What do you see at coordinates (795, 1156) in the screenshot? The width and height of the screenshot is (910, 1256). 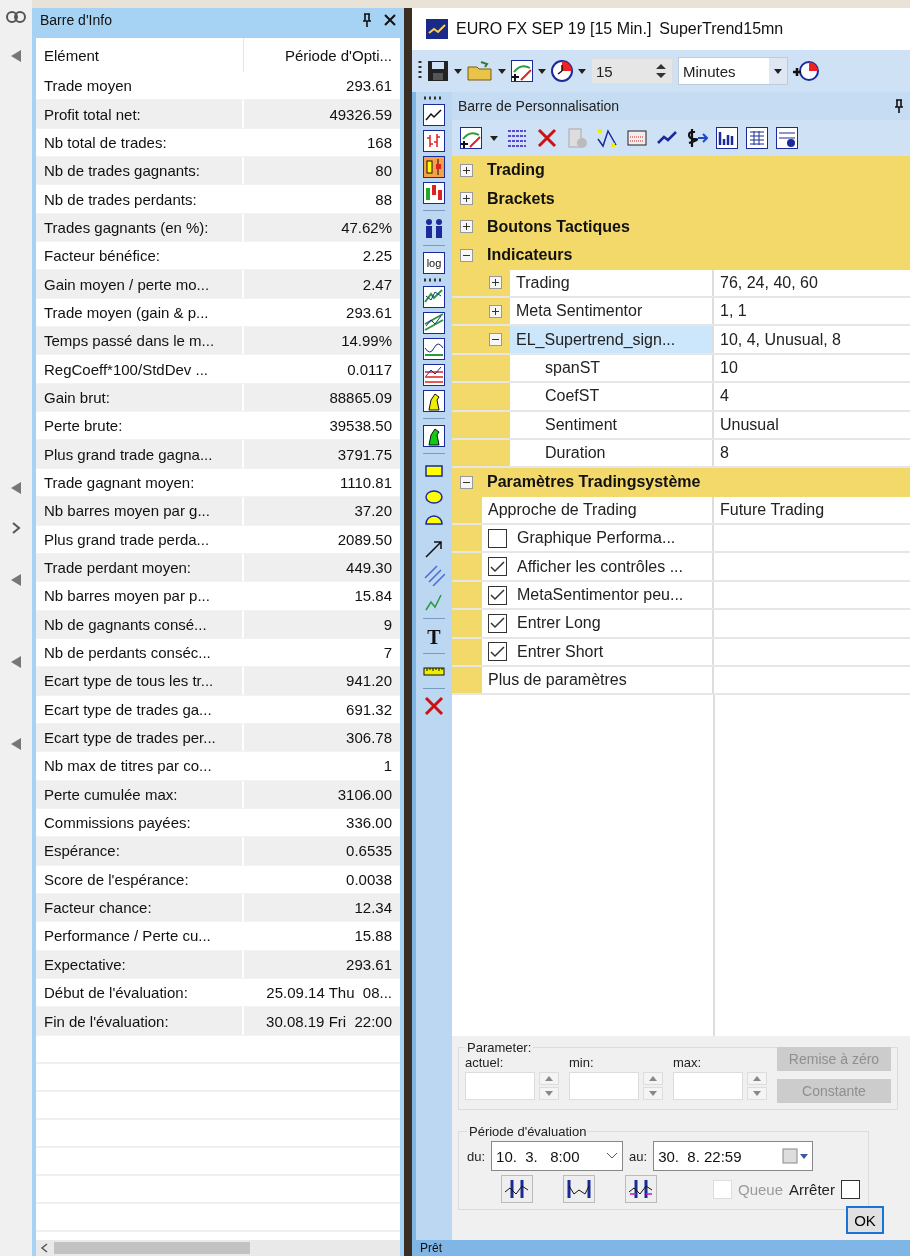 I see `calendar-icon` at bounding box center [795, 1156].